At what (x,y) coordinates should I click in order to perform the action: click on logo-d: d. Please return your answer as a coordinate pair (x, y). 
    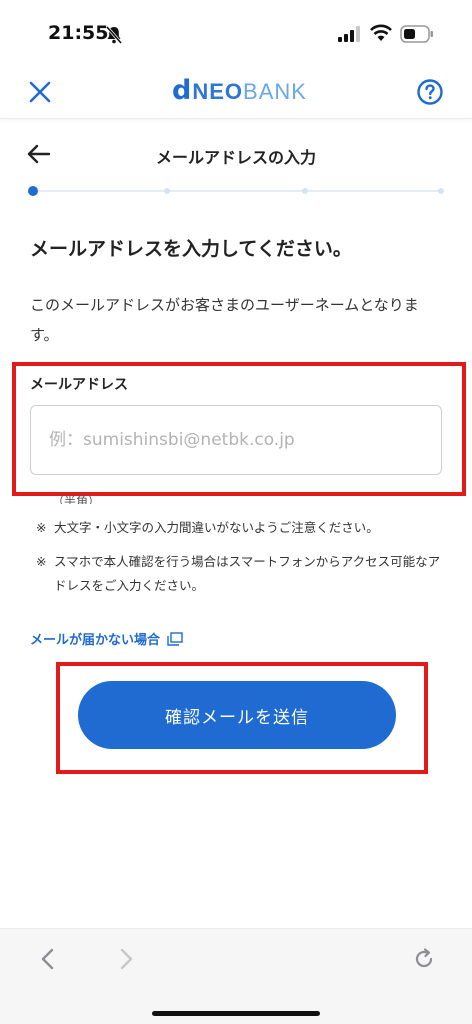
    Looking at the image, I should click on (182, 90).